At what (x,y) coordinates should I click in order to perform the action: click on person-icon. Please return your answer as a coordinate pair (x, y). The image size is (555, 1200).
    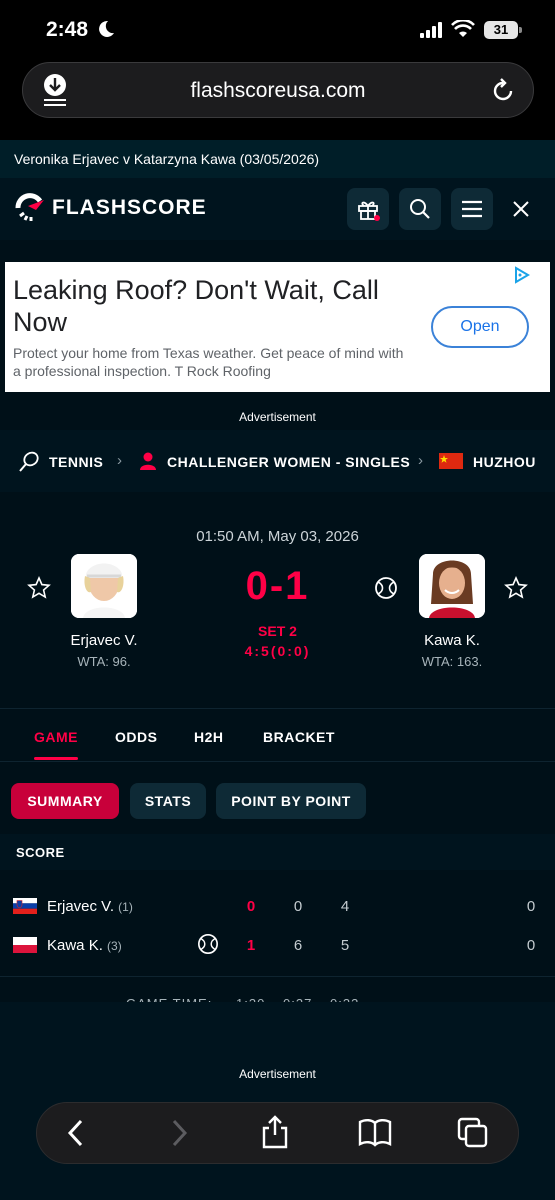
    Looking at the image, I should click on (148, 461).